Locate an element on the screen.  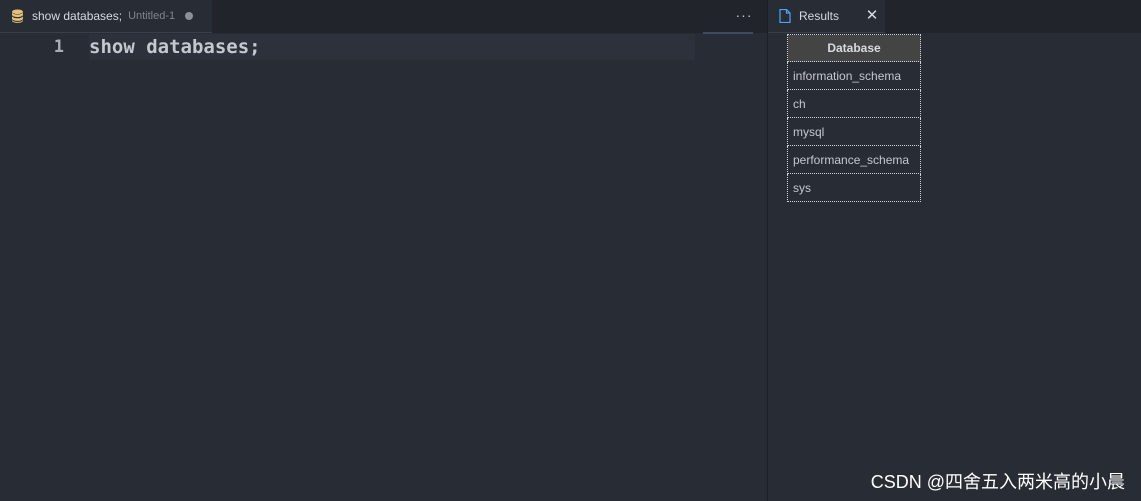
line-number: 1 is located at coordinates (58, 47).